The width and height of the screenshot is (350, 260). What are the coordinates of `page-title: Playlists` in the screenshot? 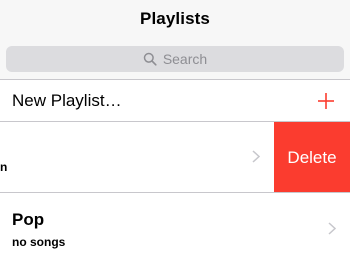 It's located at (175, 18).